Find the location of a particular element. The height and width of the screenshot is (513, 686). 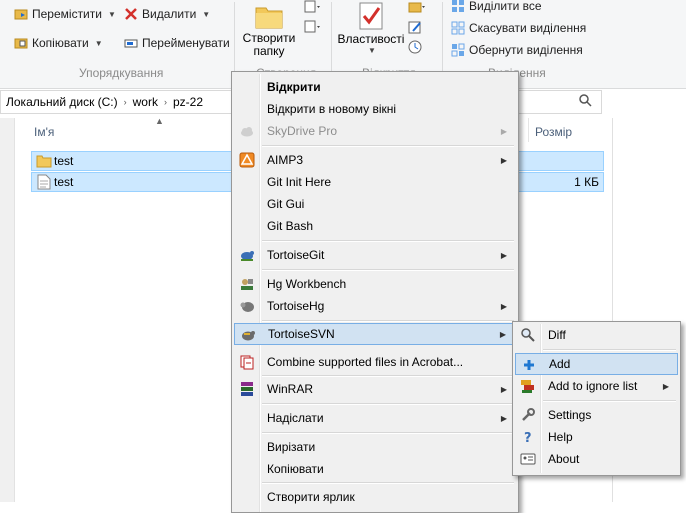

history-icon is located at coordinates (417, 48).